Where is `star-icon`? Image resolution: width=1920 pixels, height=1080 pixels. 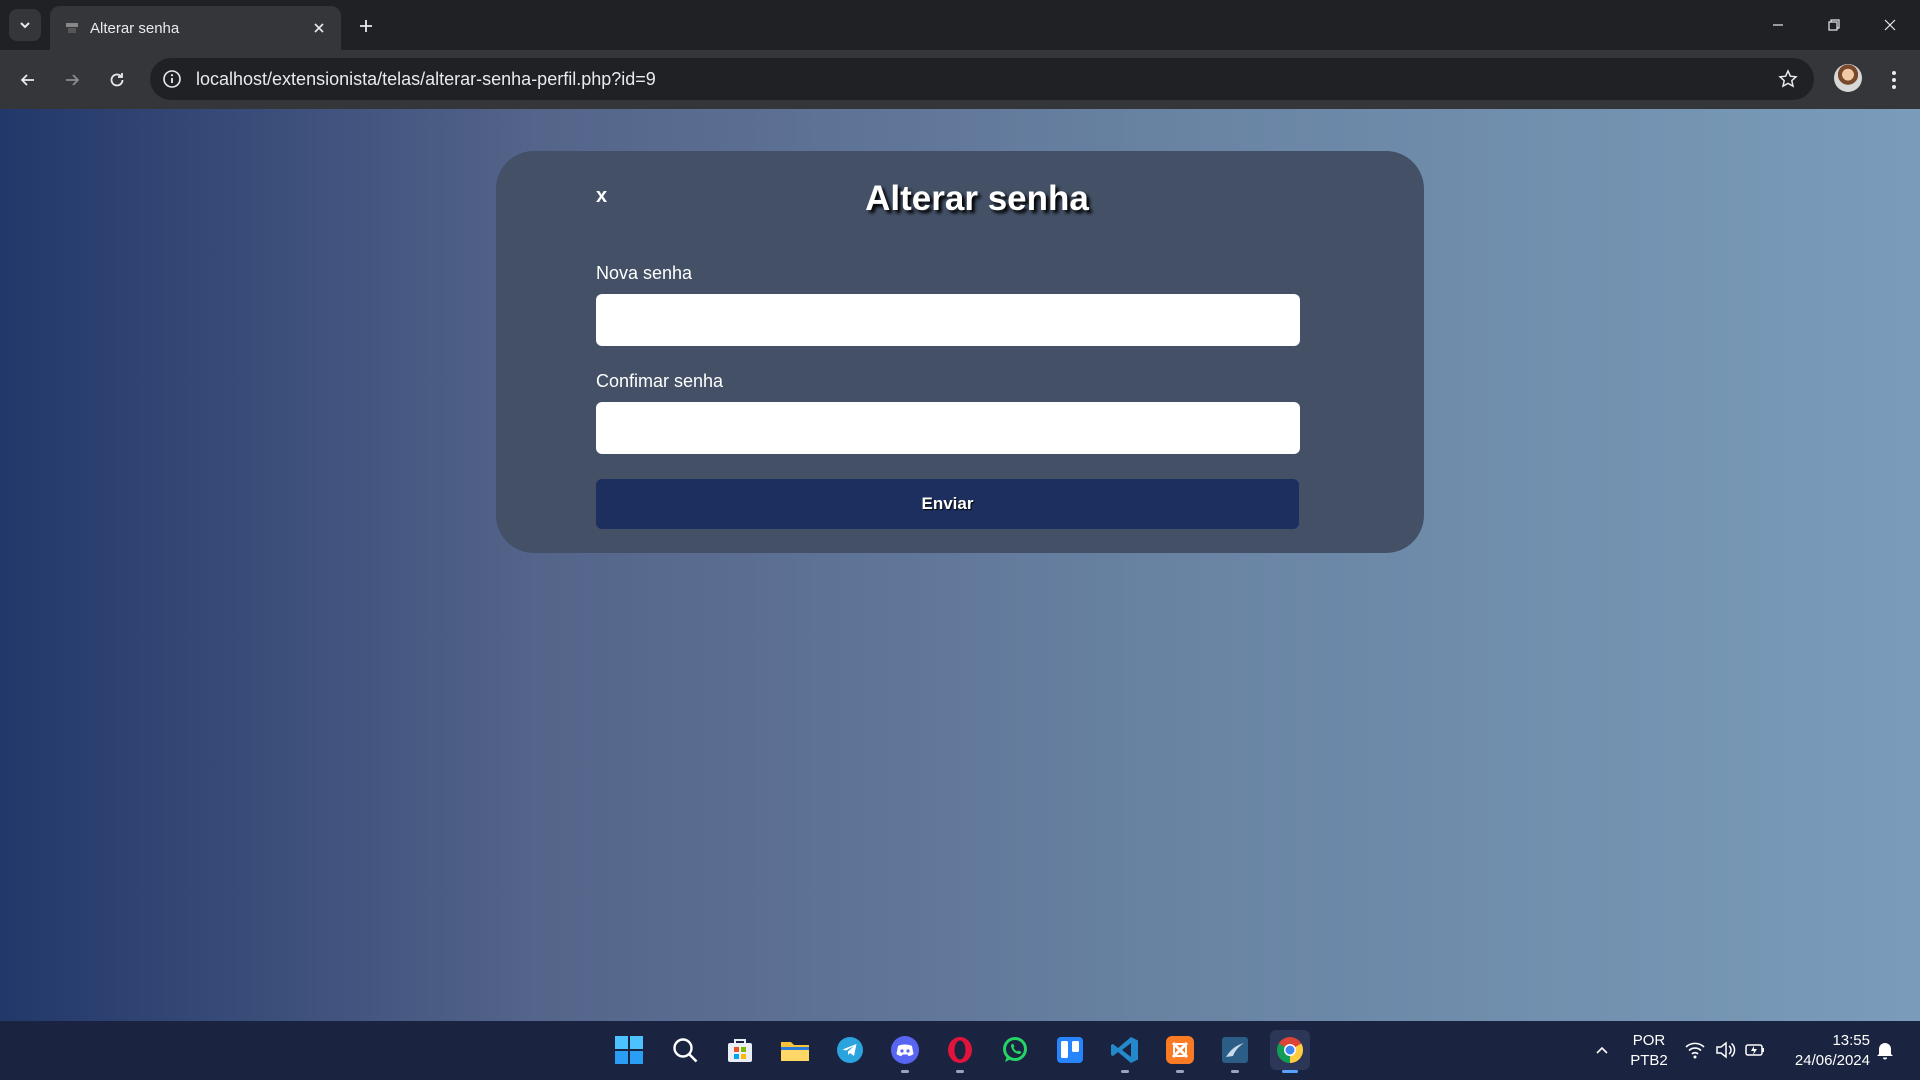
star-icon is located at coordinates (1788, 78).